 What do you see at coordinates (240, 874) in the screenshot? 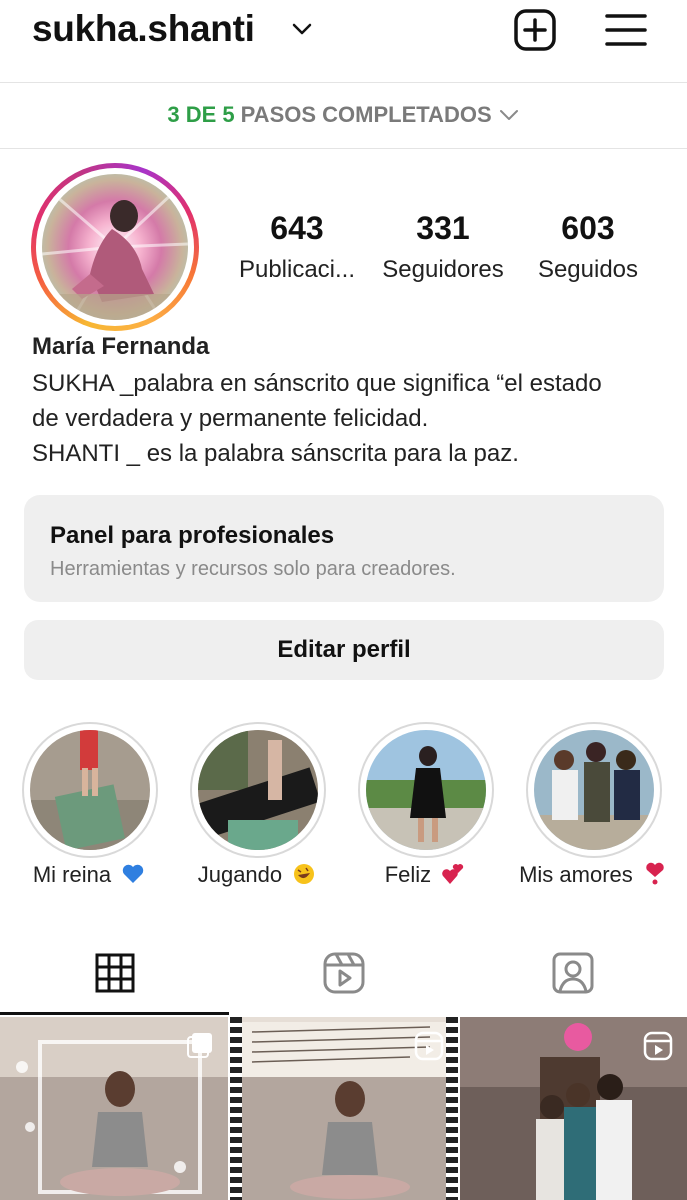
I see `highlight-label-text: Jugando` at bounding box center [240, 874].